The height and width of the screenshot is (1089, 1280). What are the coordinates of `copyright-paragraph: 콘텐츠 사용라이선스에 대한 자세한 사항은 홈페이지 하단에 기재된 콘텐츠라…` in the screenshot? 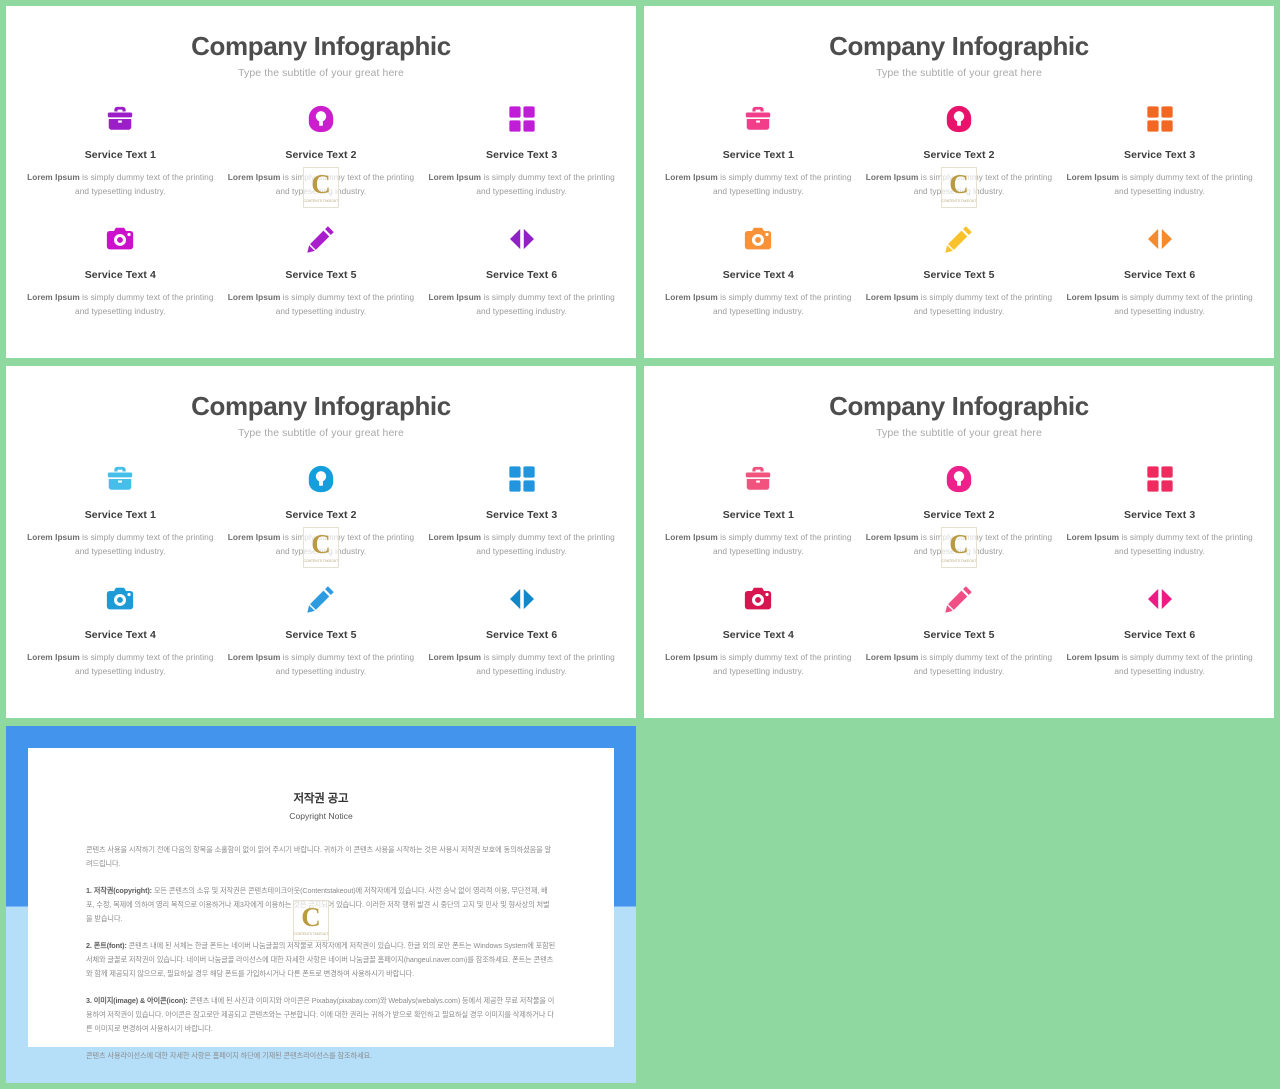 It's located at (321, 1056).